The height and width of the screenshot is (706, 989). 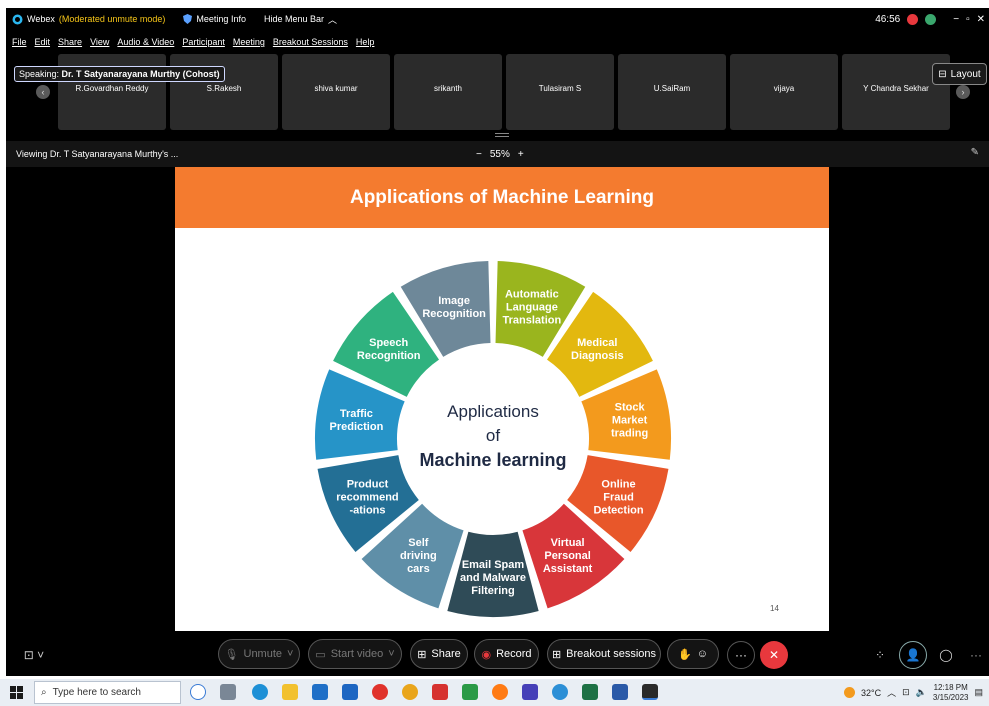 What do you see at coordinates (499, 154) in the screenshot?
I see `zoom-level: 55%` at bounding box center [499, 154].